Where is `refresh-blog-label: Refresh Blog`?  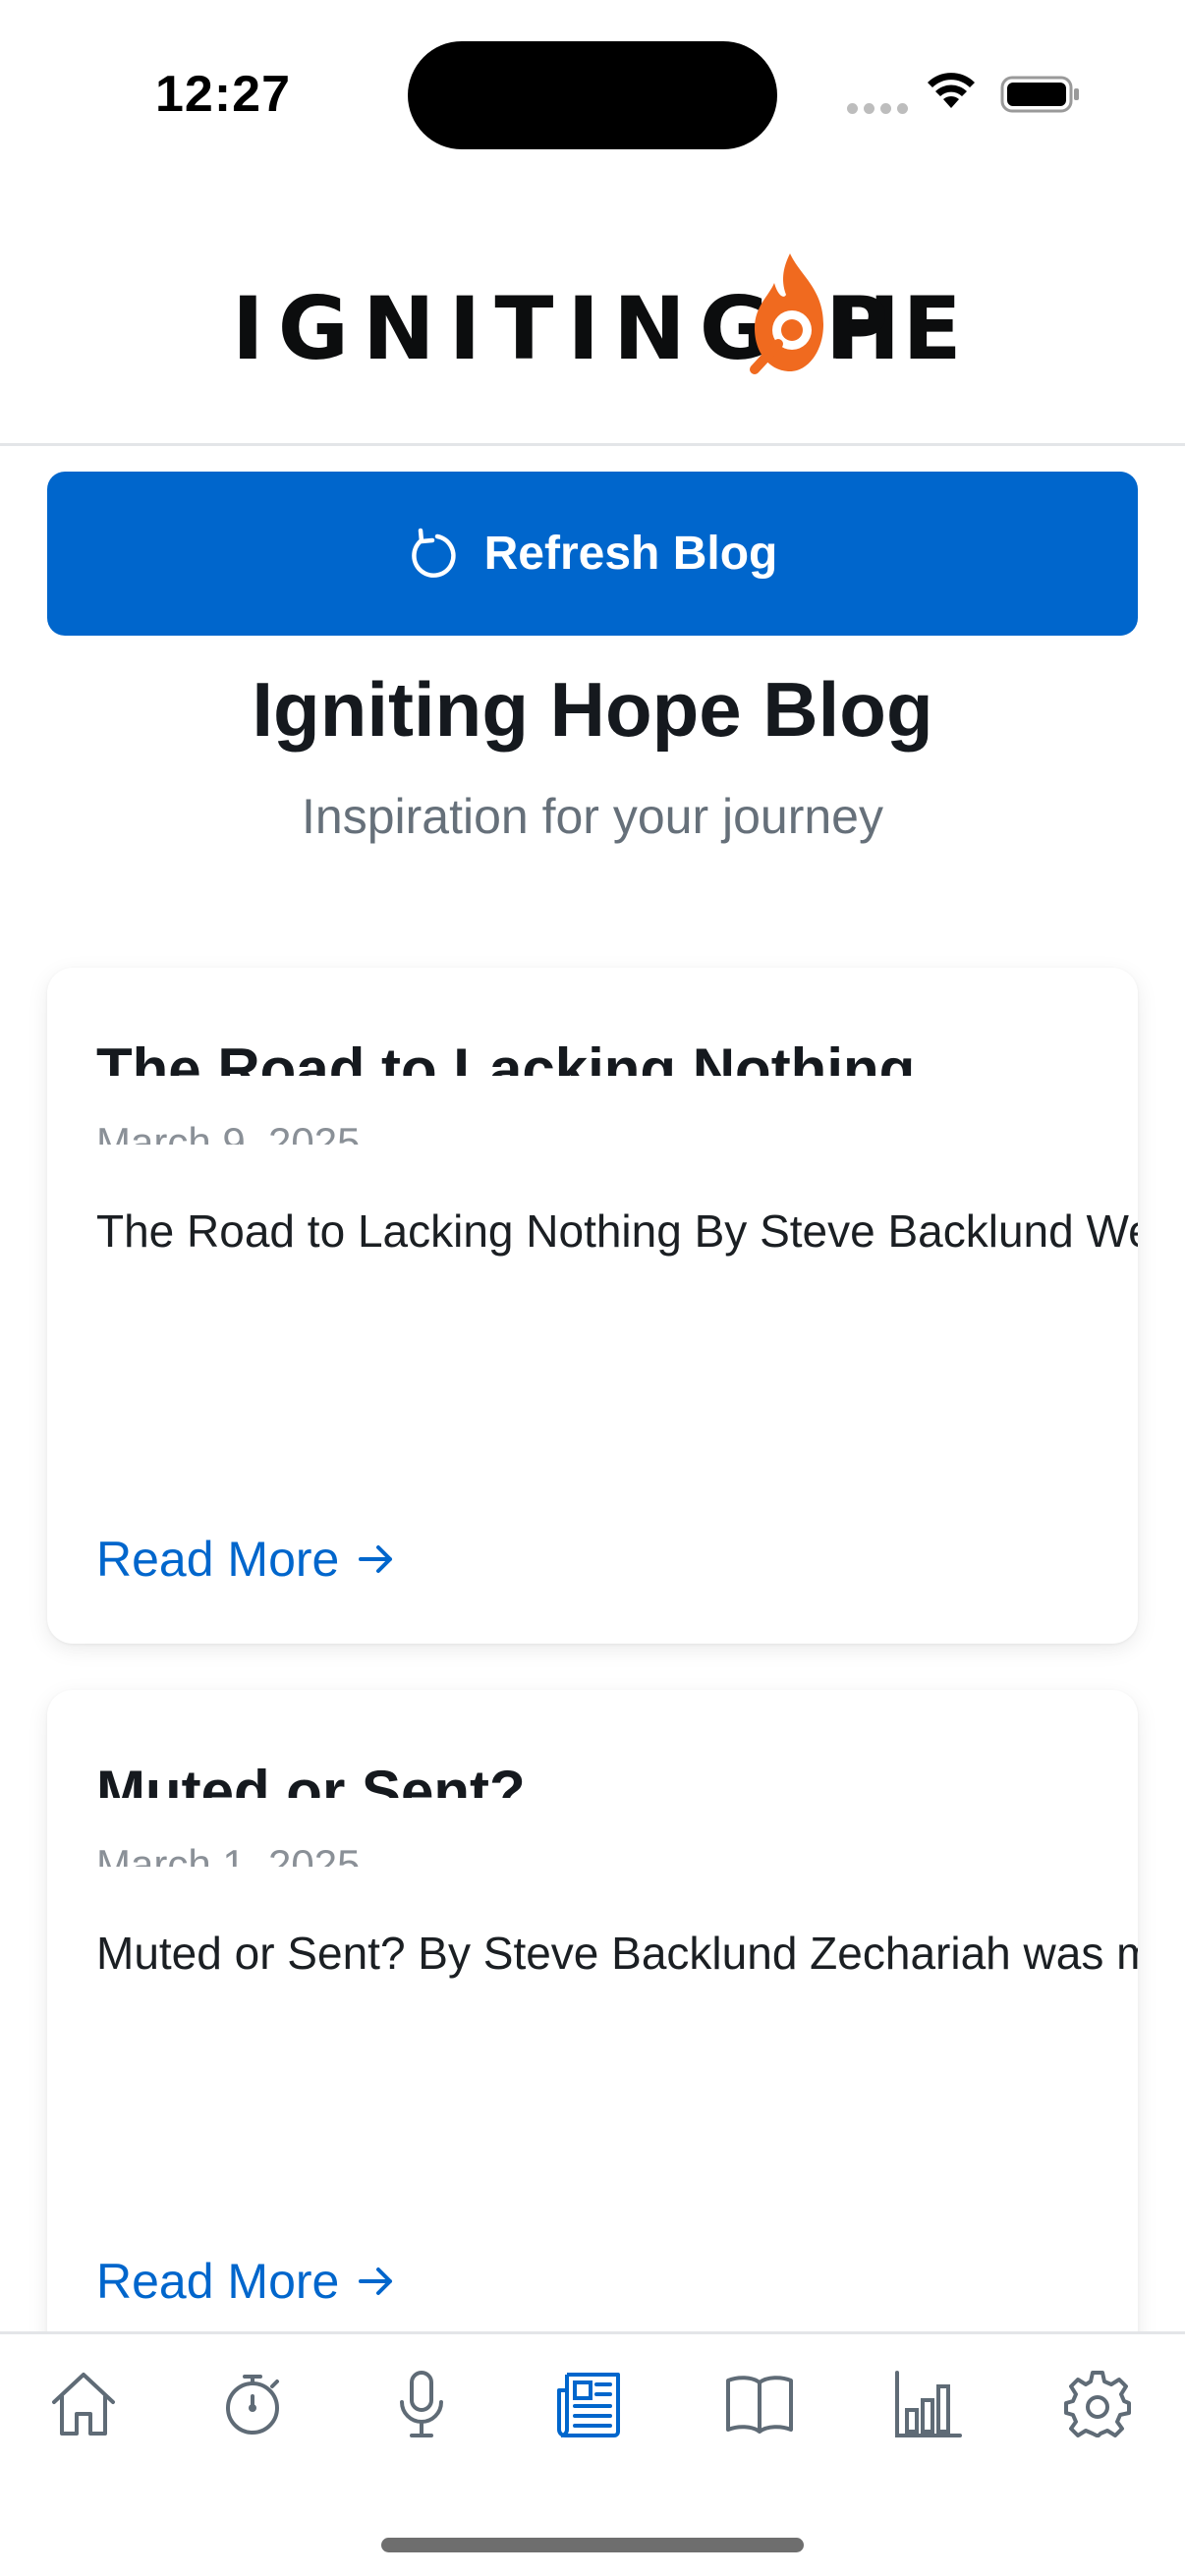
refresh-blog-label: Refresh Blog is located at coordinates (631, 554).